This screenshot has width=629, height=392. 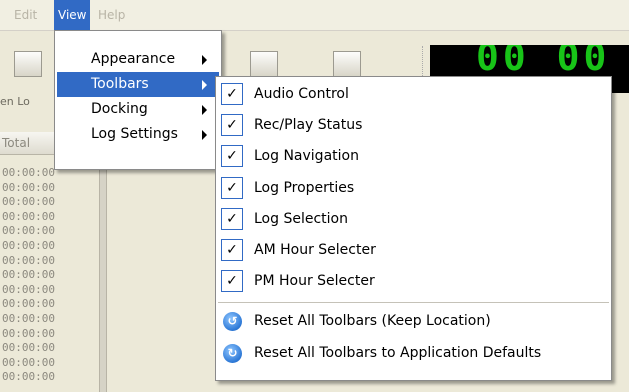 What do you see at coordinates (372, 321) in the screenshot?
I see `submenu-item-label: Reset All Toolbars (Keep Location)` at bounding box center [372, 321].